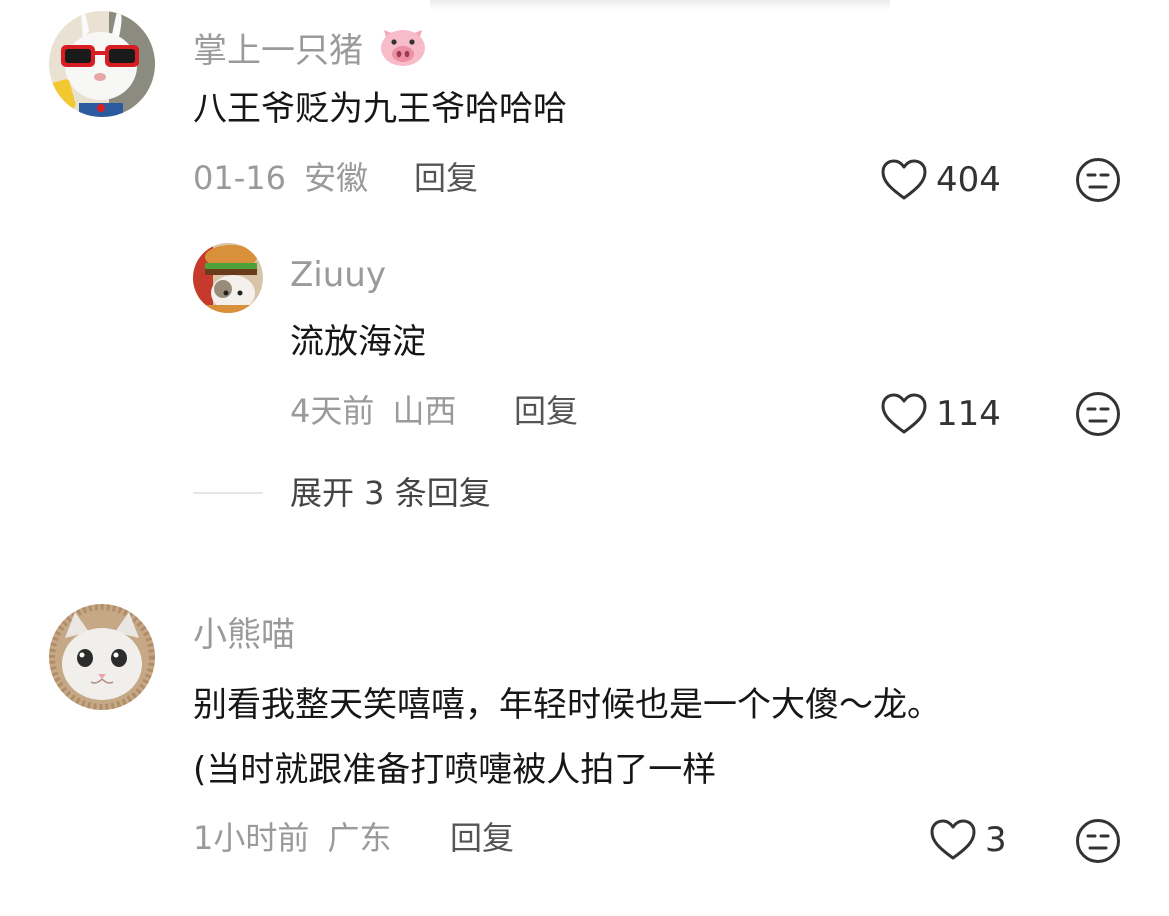  Describe the element at coordinates (390, 493) in the screenshot. I see `expand-replies-button: 展开 3 条回复` at that location.